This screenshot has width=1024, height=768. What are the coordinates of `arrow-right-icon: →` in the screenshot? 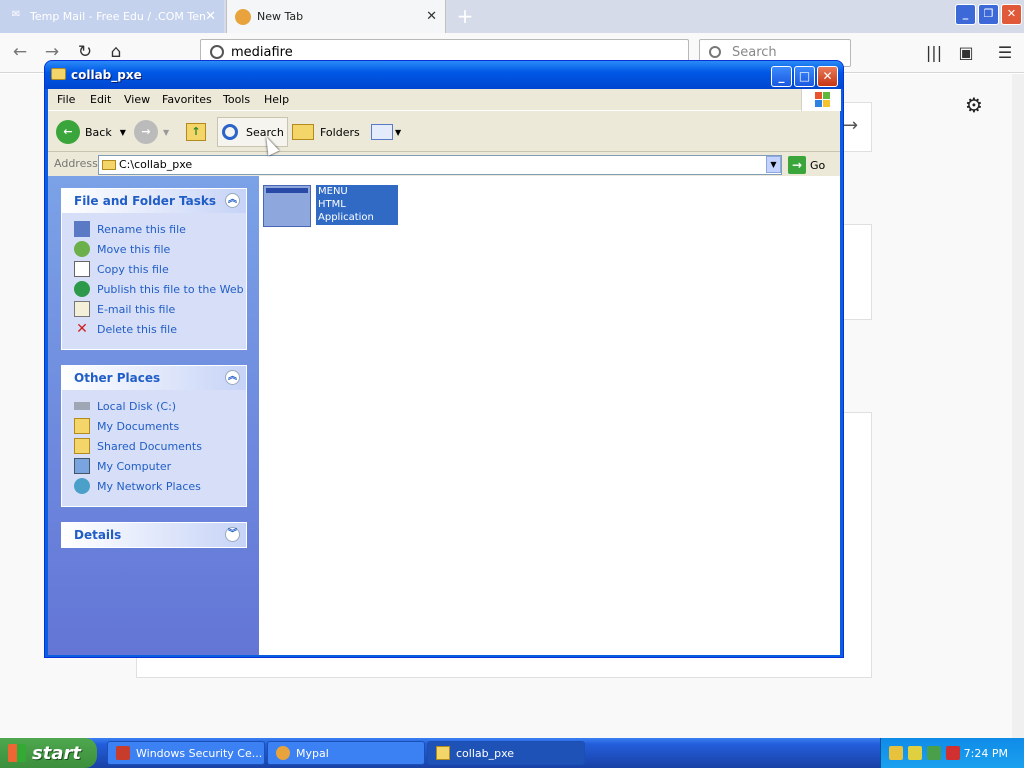 It's located at (850, 125).